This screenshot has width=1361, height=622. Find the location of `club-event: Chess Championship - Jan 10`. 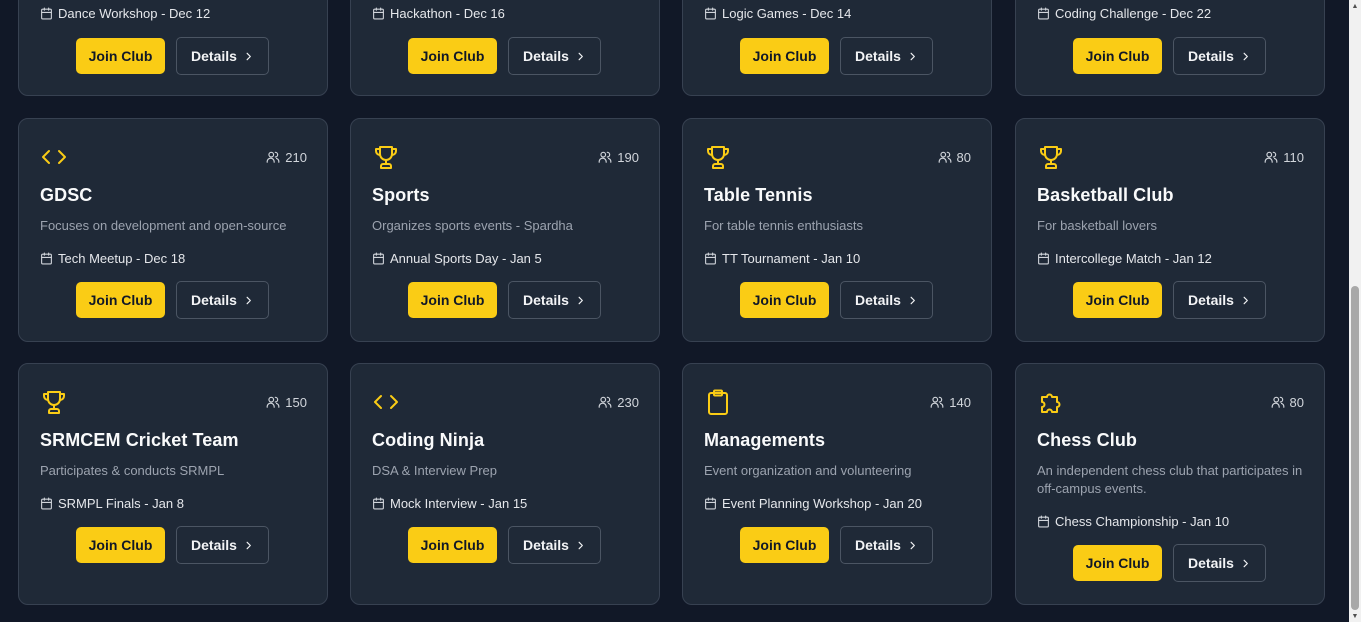

club-event: Chess Championship - Jan 10 is located at coordinates (1133, 521).